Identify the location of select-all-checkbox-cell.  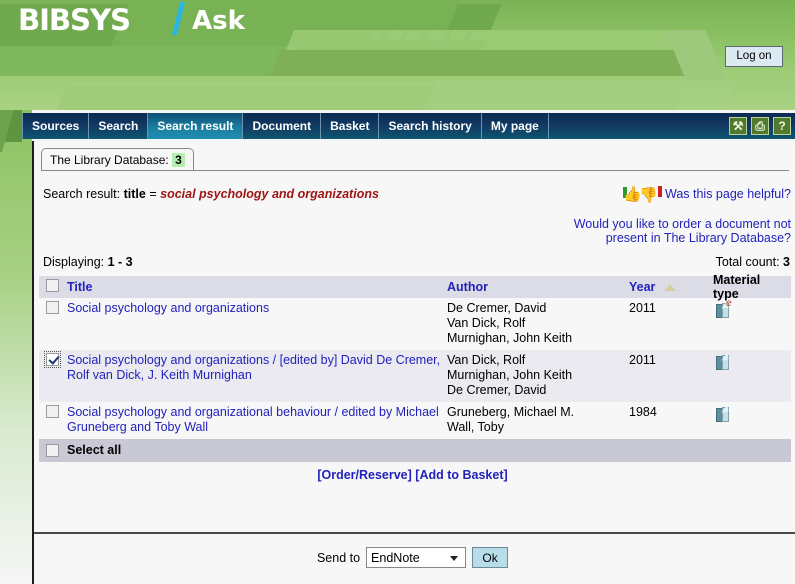
(53, 450).